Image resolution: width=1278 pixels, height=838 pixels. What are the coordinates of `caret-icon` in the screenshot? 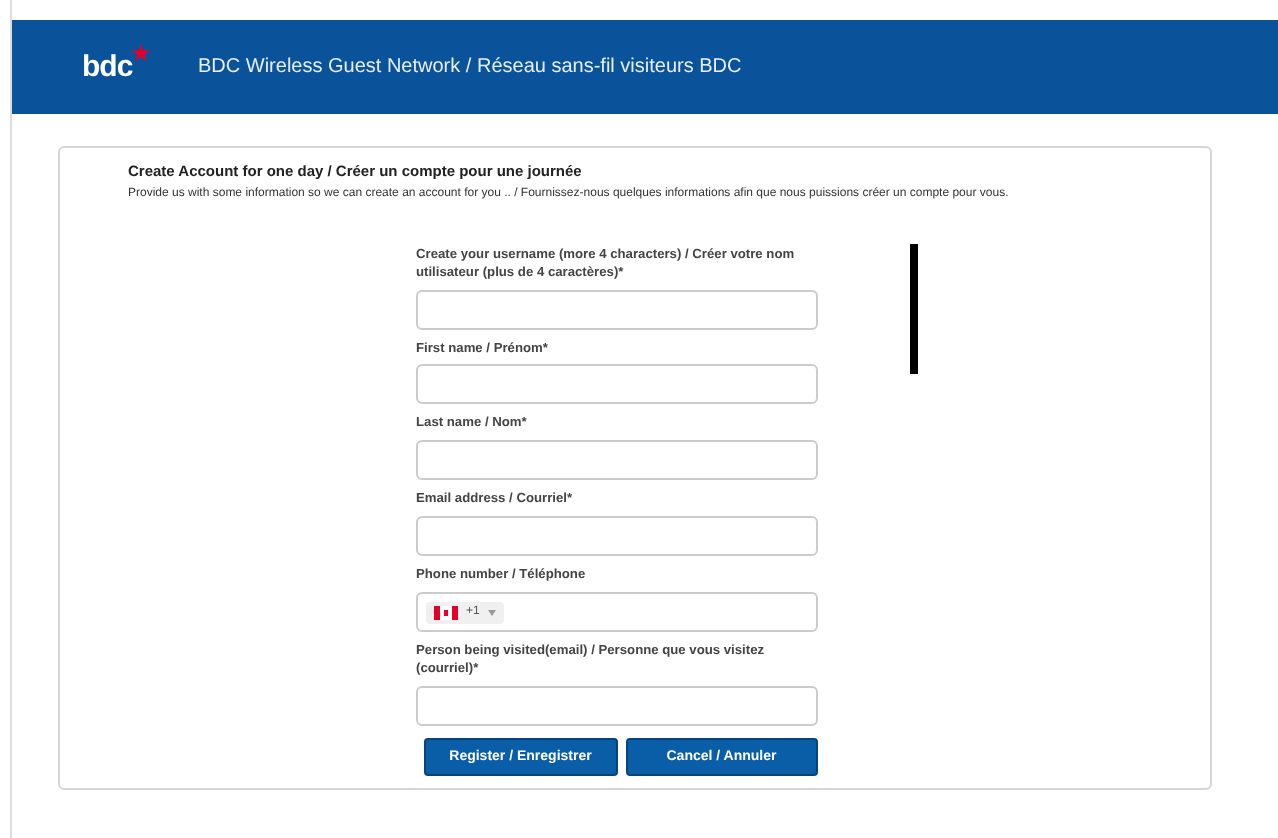 It's located at (491, 612).